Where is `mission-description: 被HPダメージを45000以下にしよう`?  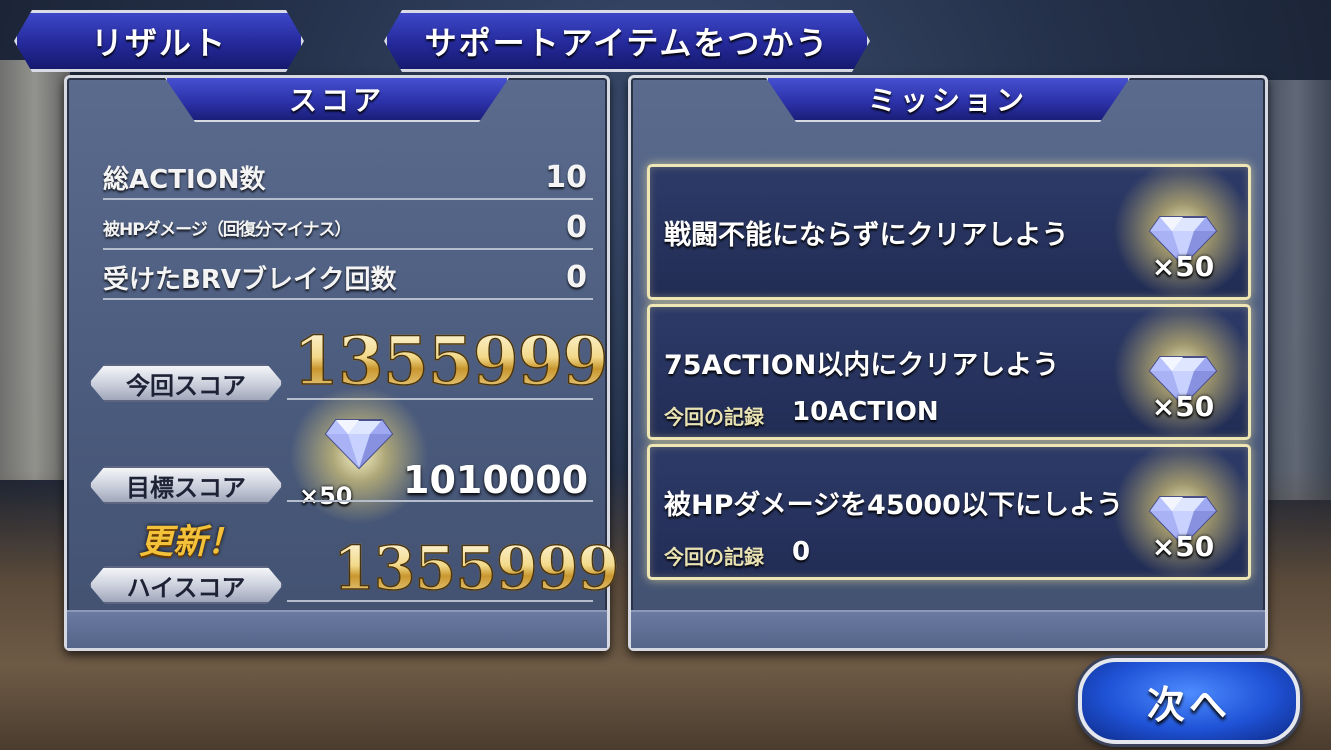
mission-description: 被HPダメージを45000以下にしよう is located at coordinates (893, 505).